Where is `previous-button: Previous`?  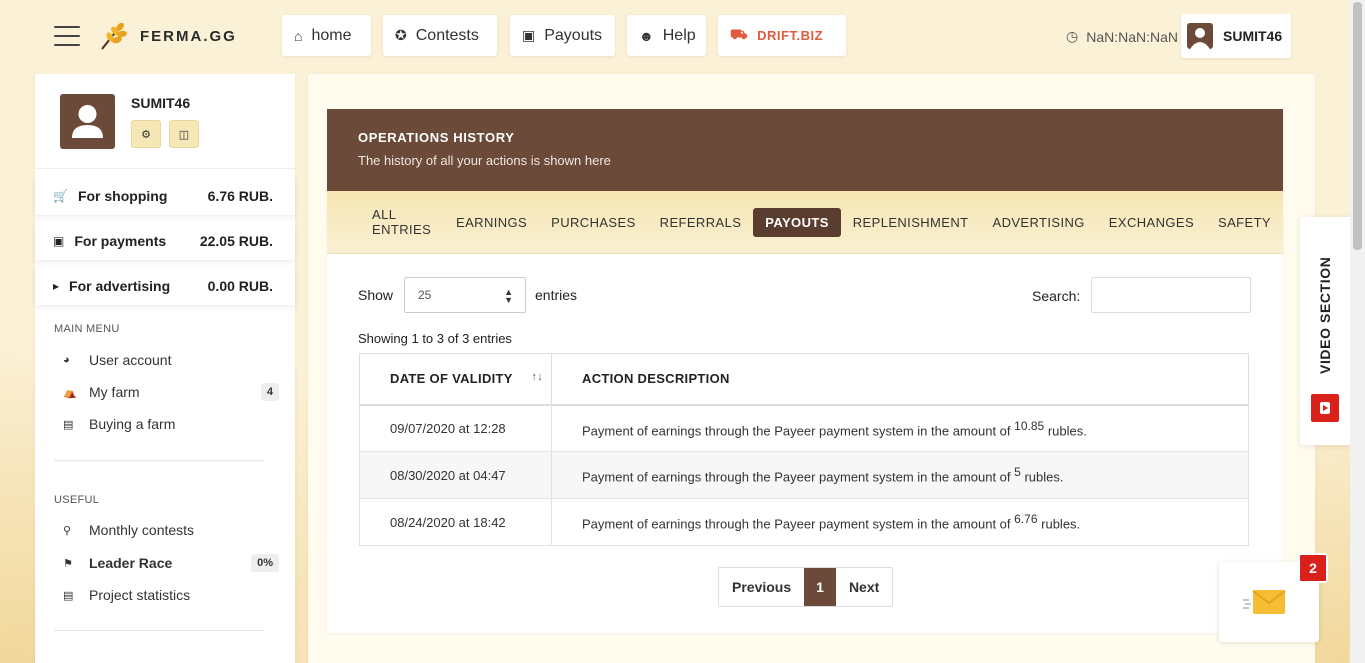
previous-button: Previous is located at coordinates (762, 587).